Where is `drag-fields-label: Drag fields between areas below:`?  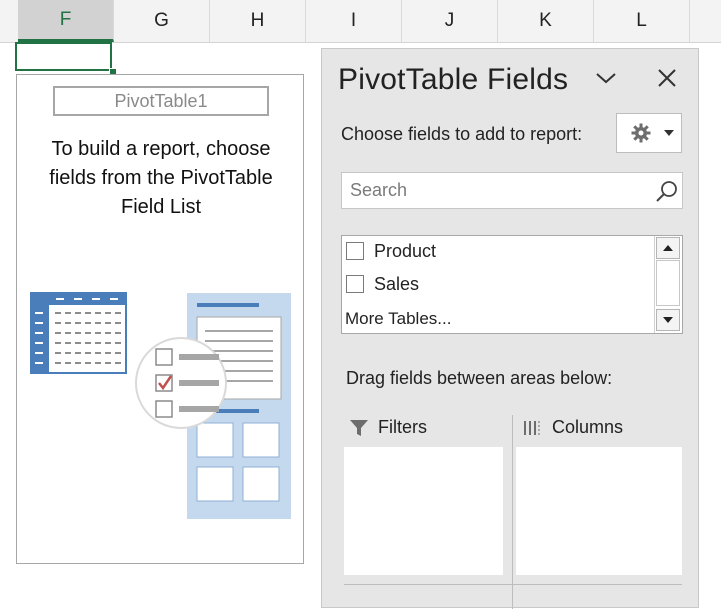
drag-fields-label: Drag fields between areas below: is located at coordinates (479, 378).